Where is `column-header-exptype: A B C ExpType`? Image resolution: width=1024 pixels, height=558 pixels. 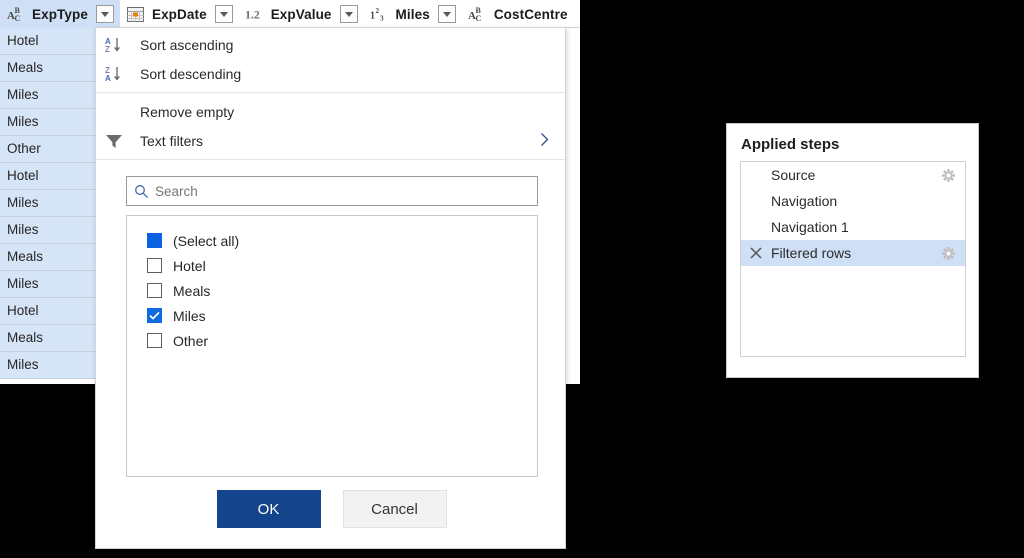
column-header-exptype: A B C ExpType is located at coordinates (60, 14).